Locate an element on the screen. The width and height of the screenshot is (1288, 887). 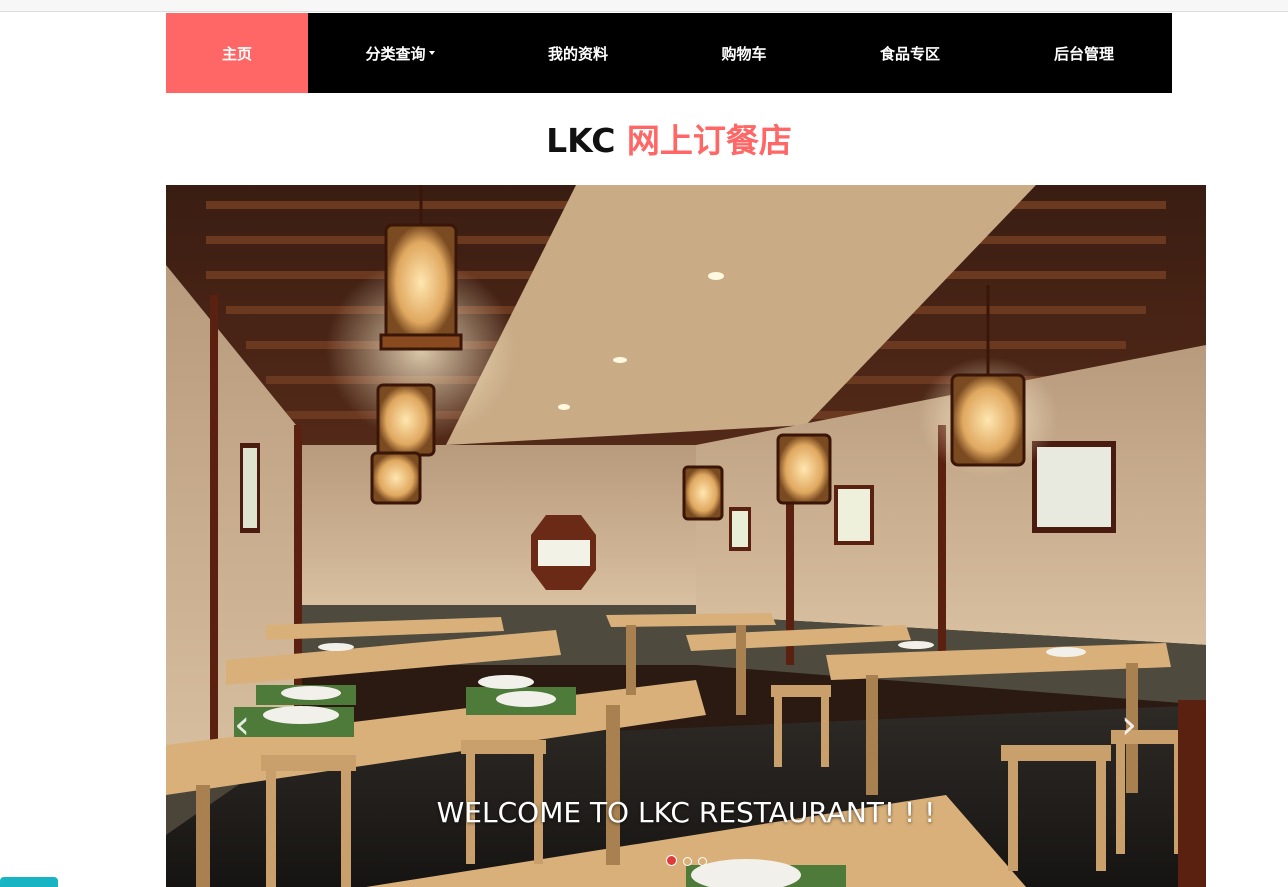
nav-home: 主页 is located at coordinates (237, 53).